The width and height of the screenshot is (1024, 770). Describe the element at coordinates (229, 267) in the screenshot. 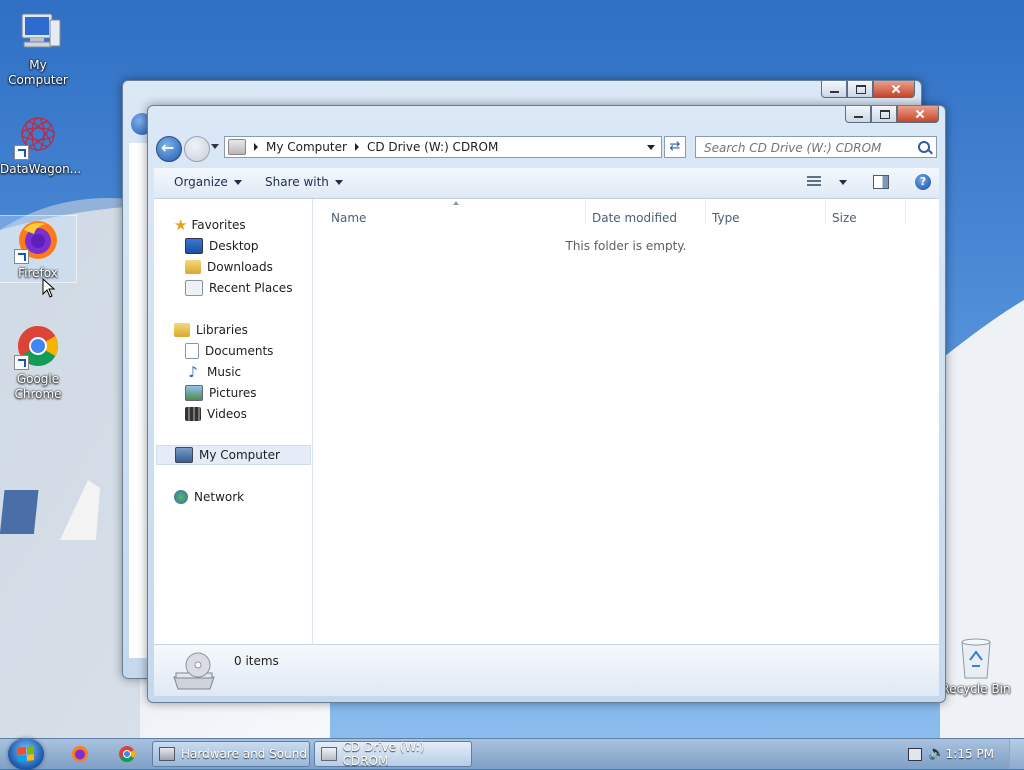

I see `nav-downloads: Downloads` at that location.